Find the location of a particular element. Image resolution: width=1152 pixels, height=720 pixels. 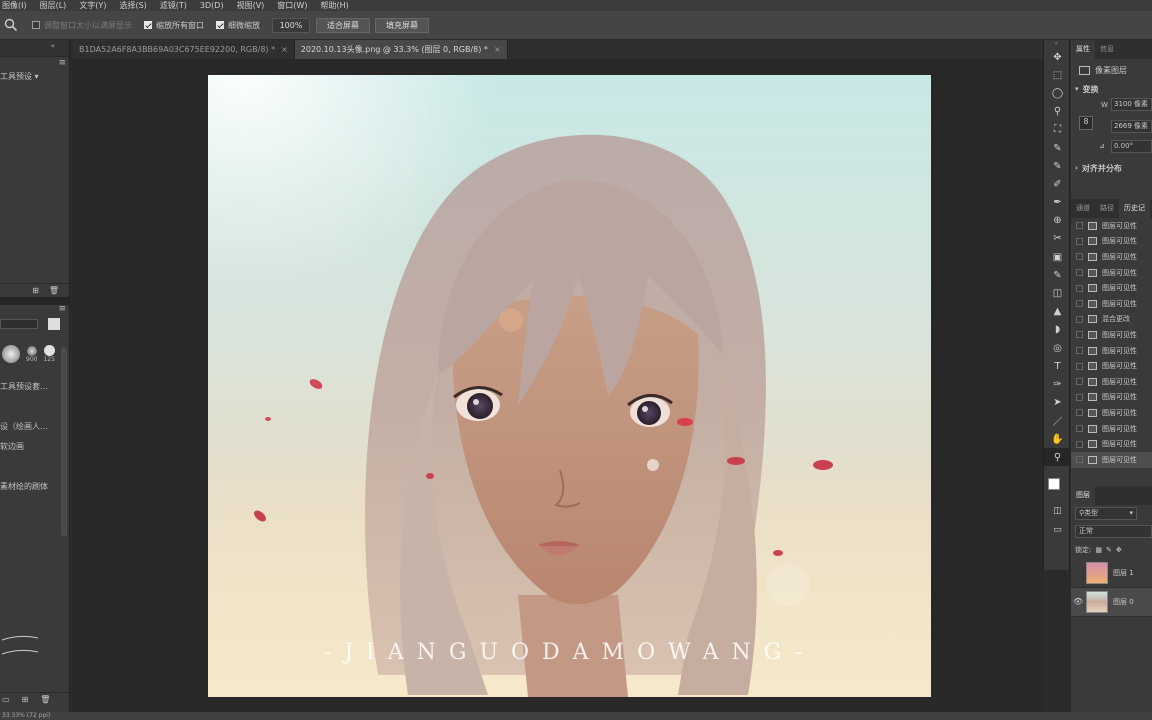

menu-filter: 滤镜(T) is located at coordinates (173, 5).